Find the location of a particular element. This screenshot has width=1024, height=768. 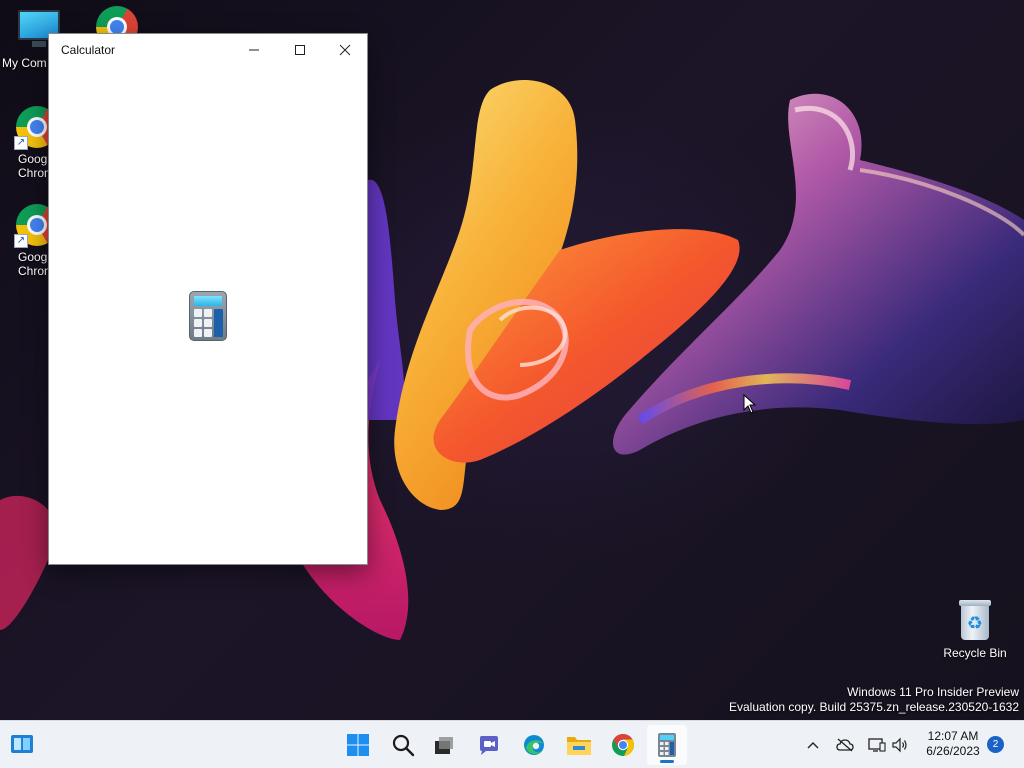

clock-date: 6/26/2023 is located at coordinates (953, 751).